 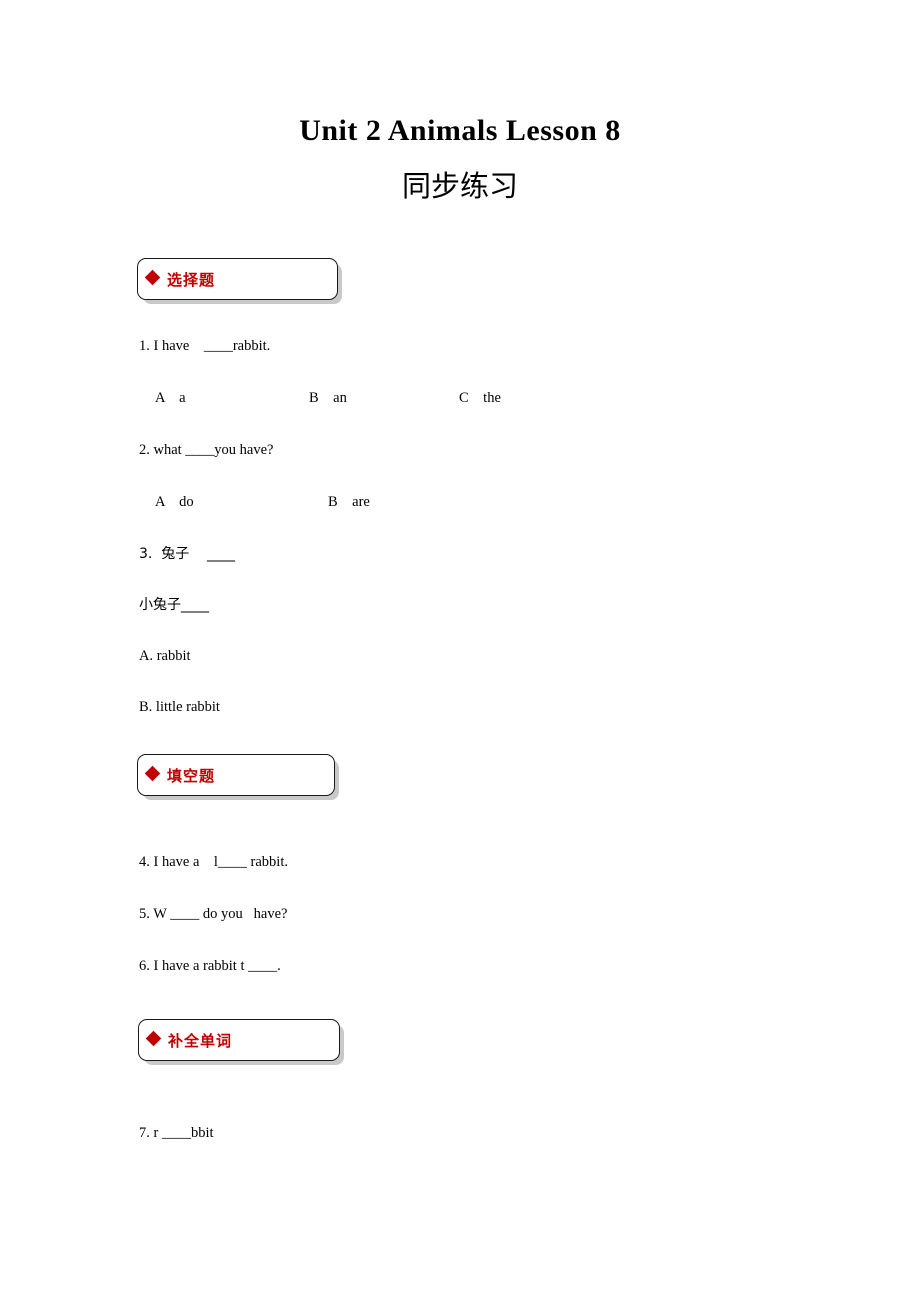 What do you see at coordinates (187, 554) in the screenshot?
I see `question-3-text: 3. 兔子 ____` at bounding box center [187, 554].